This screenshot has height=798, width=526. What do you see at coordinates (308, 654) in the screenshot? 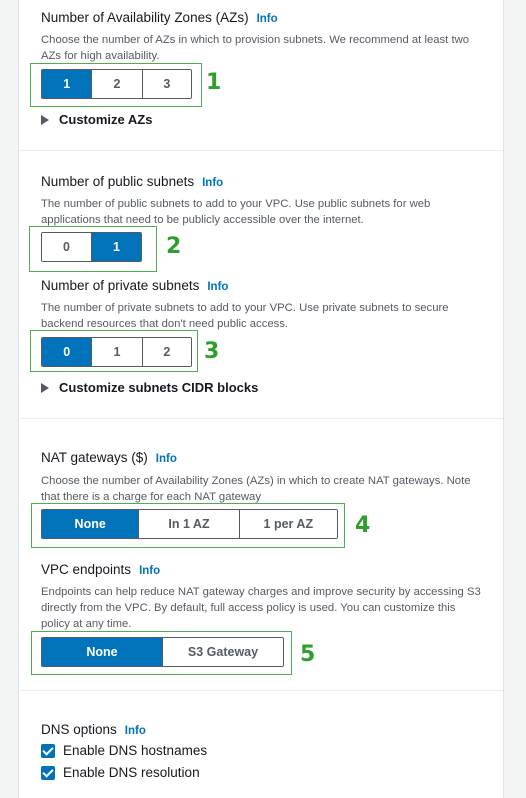
I see `callout-number-5: 5` at bounding box center [308, 654].